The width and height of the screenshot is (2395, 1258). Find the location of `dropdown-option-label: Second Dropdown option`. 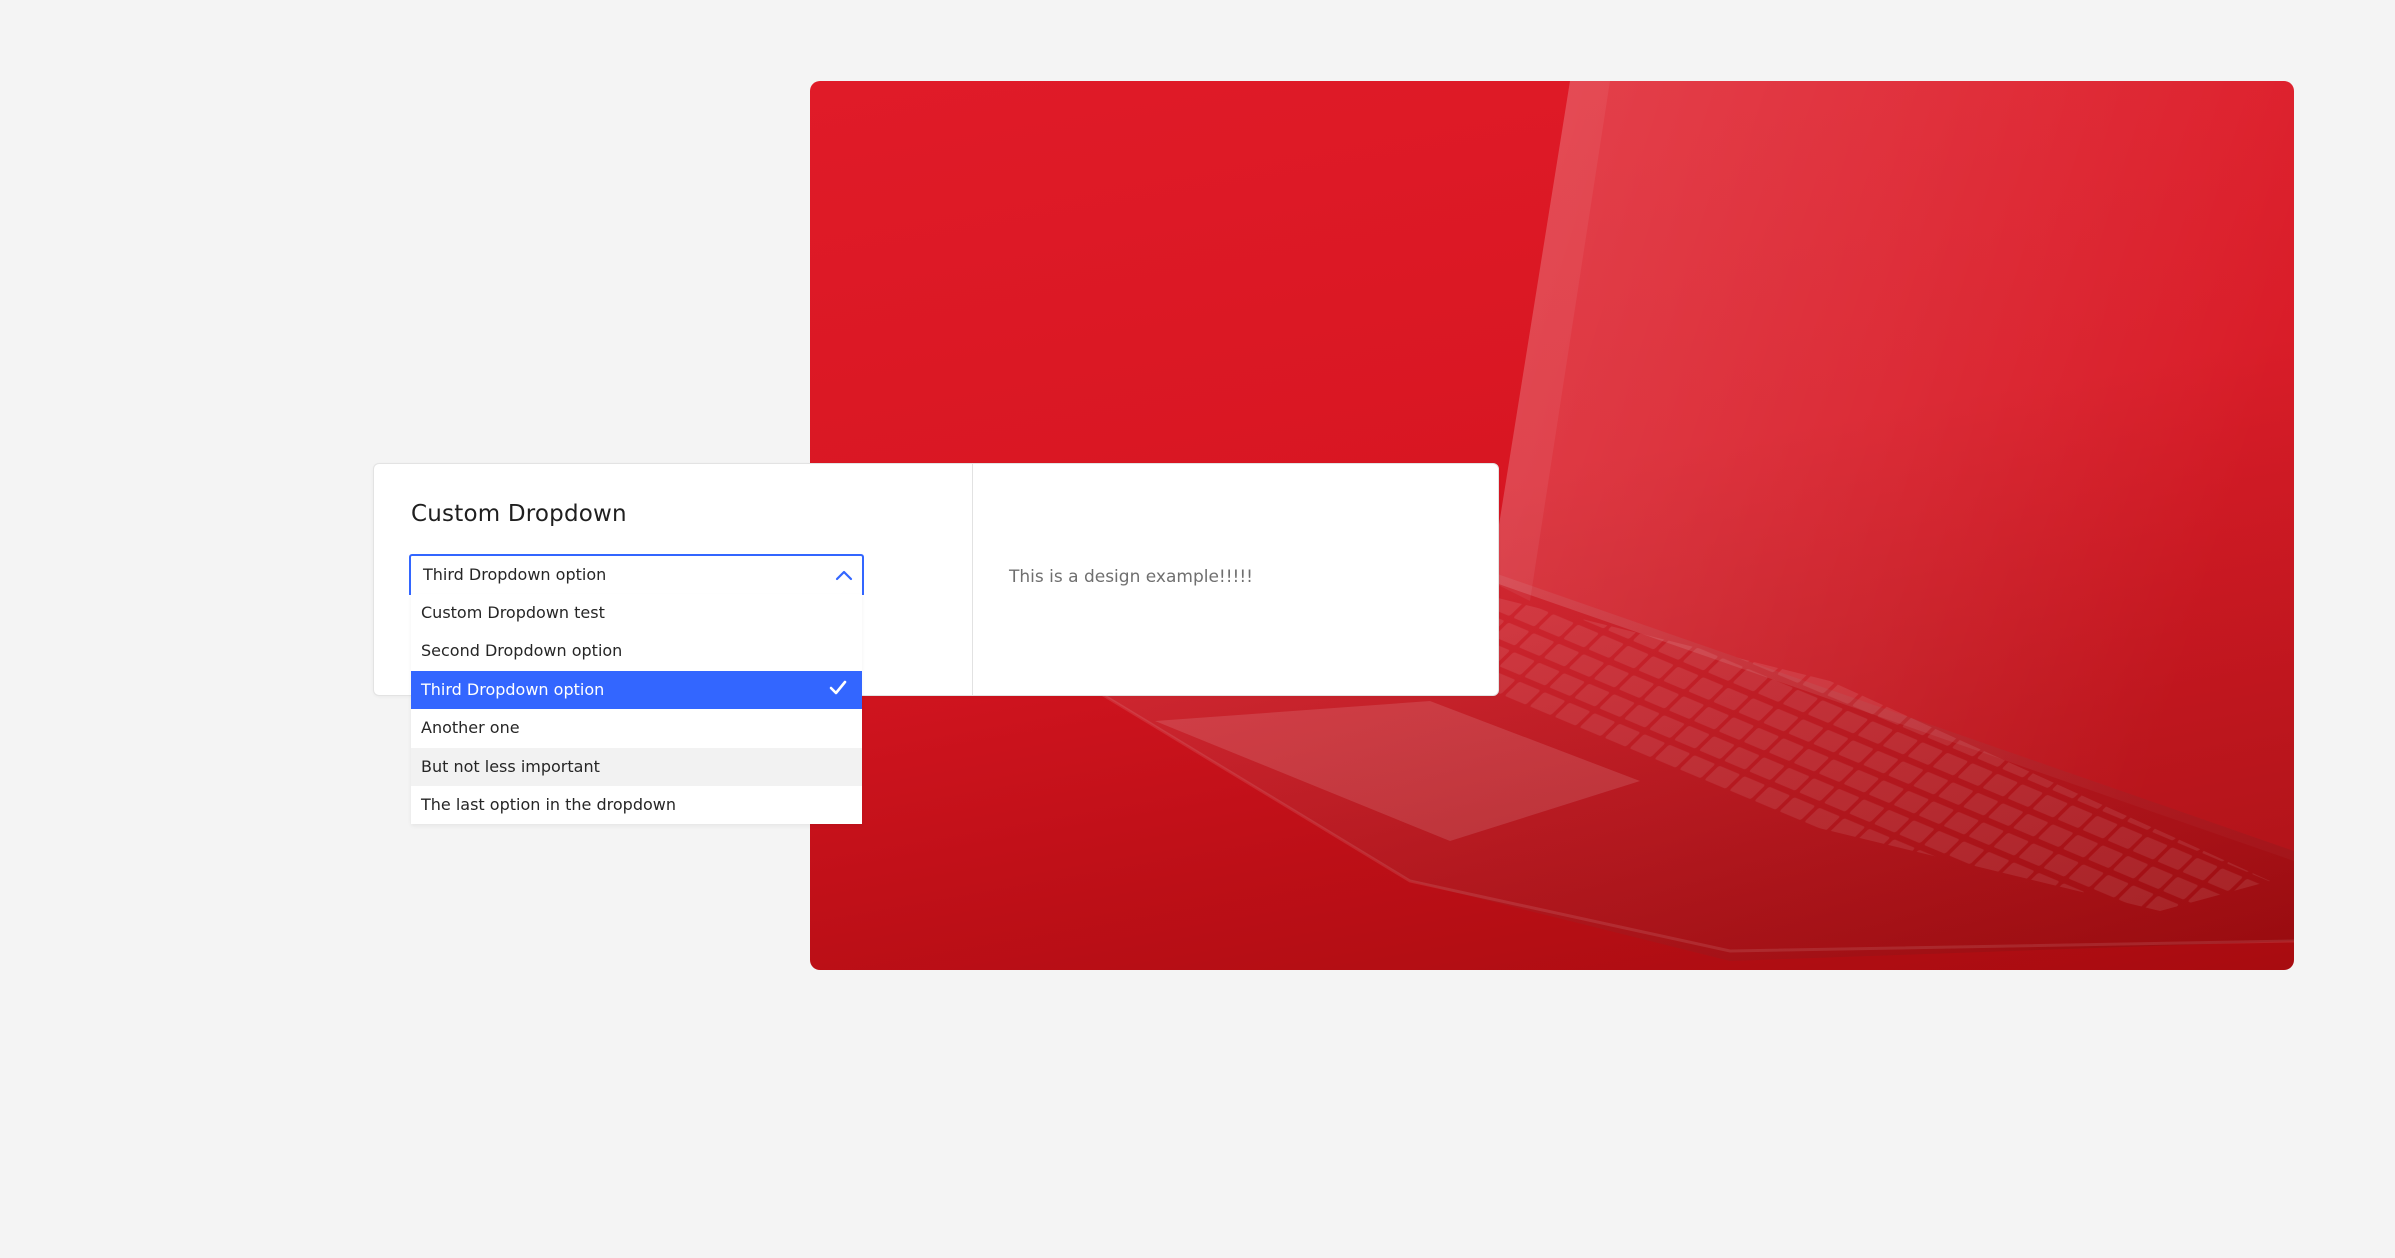

dropdown-option-label: Second Dropdown option is located at coordinates (522, 651).